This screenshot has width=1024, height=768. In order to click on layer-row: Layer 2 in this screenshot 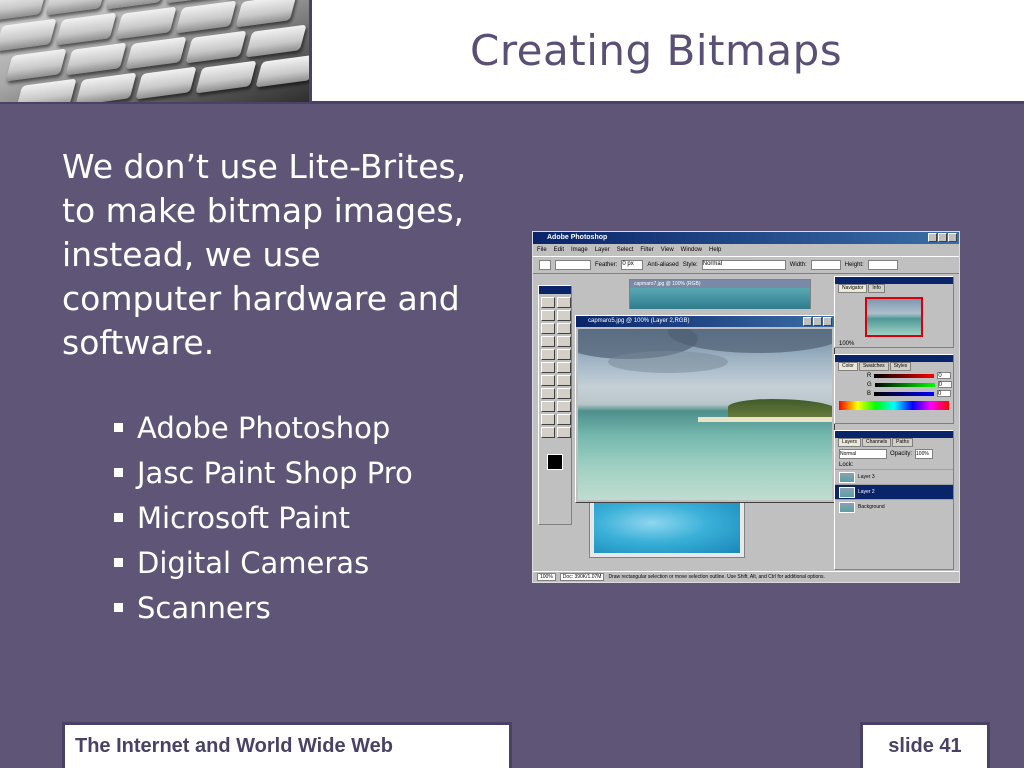, I will do `click(894, 491)`.